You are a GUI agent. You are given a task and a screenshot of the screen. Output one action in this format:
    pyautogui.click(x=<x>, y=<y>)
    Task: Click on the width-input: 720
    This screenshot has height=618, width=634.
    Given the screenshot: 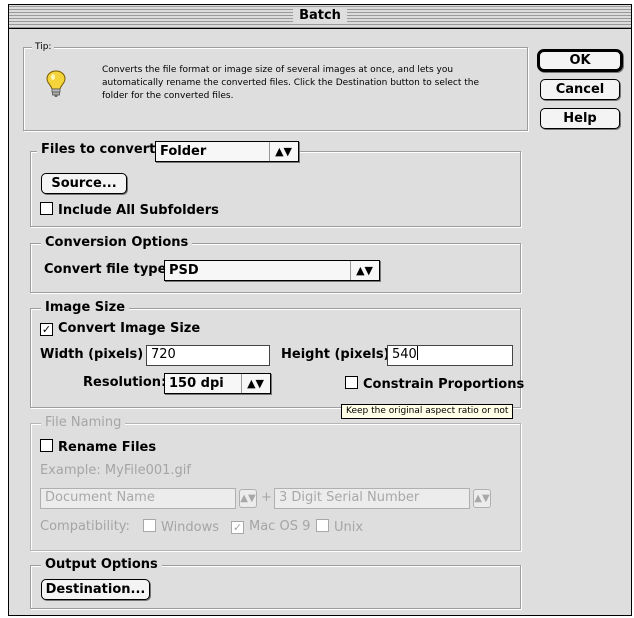 What is the action you would take?
    pyautogui.click(x=208, y=355)
    